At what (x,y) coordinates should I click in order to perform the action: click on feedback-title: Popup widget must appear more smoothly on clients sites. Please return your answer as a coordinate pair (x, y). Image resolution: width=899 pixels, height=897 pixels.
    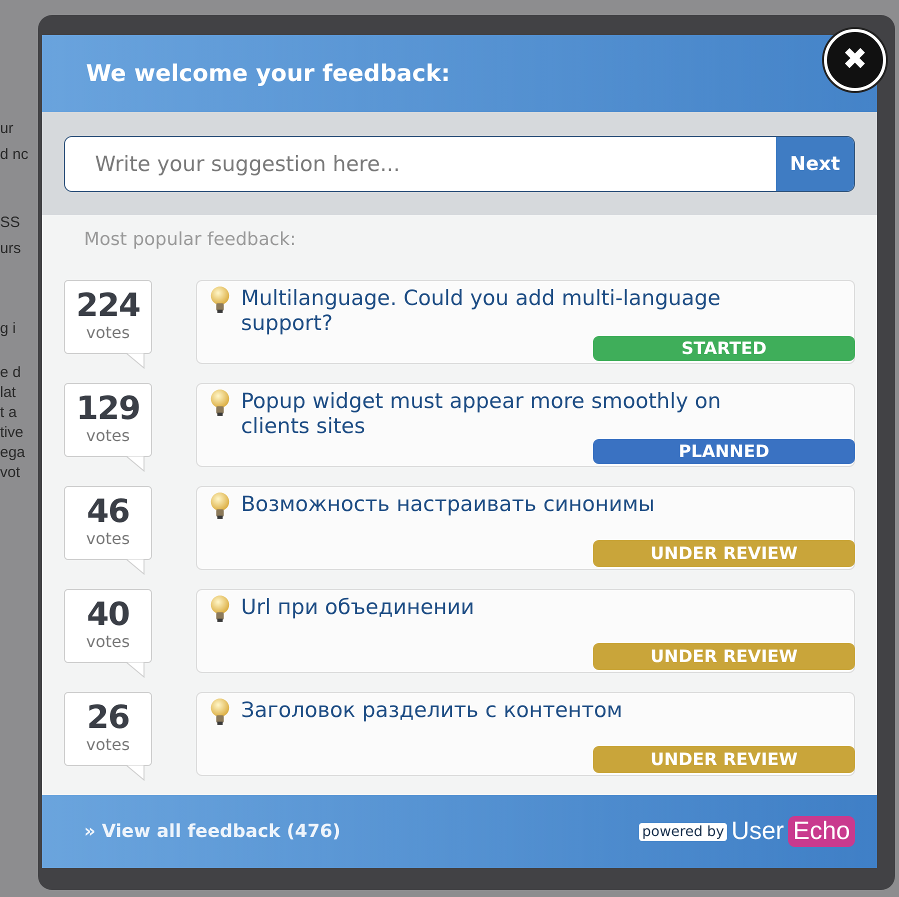
    Looking at the image, I should click on (507, 414).